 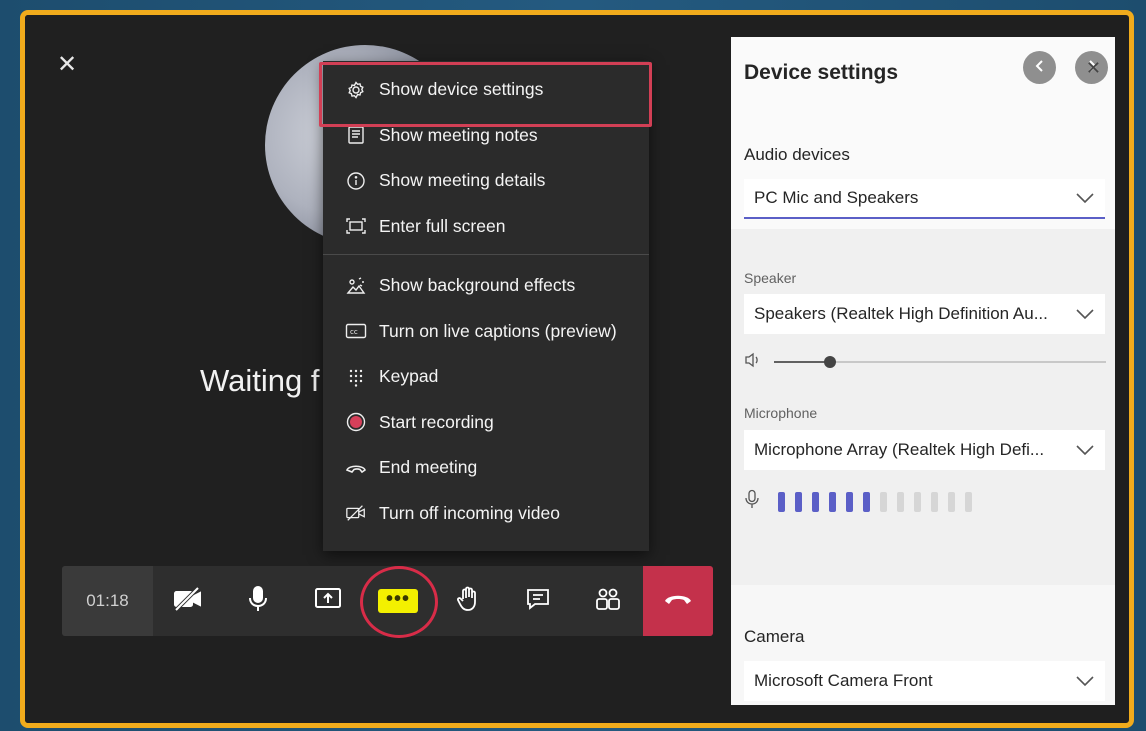 I want to click on menu-item-show-device-settings: Show device settings, so click(x=486, y=90).